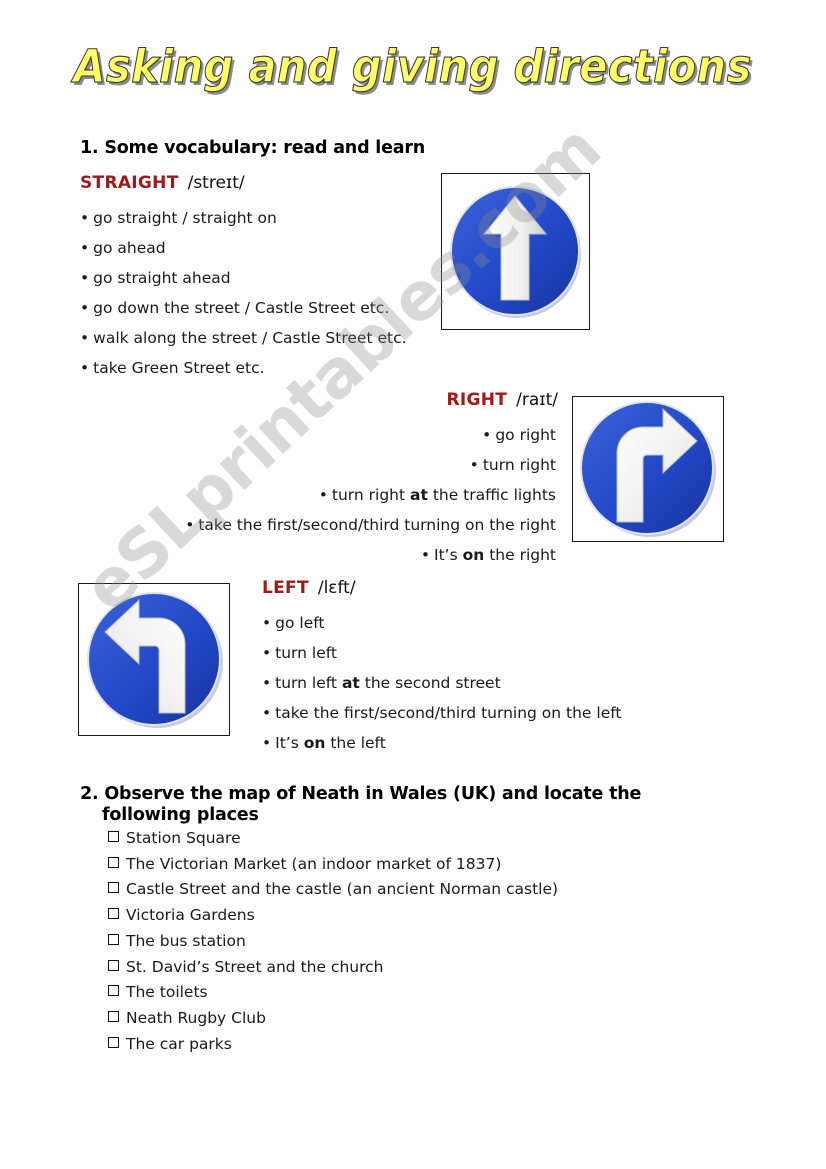 This screenshot has height=1169, width=826. I want to click on list-item-text: go left, so click(300, 623).